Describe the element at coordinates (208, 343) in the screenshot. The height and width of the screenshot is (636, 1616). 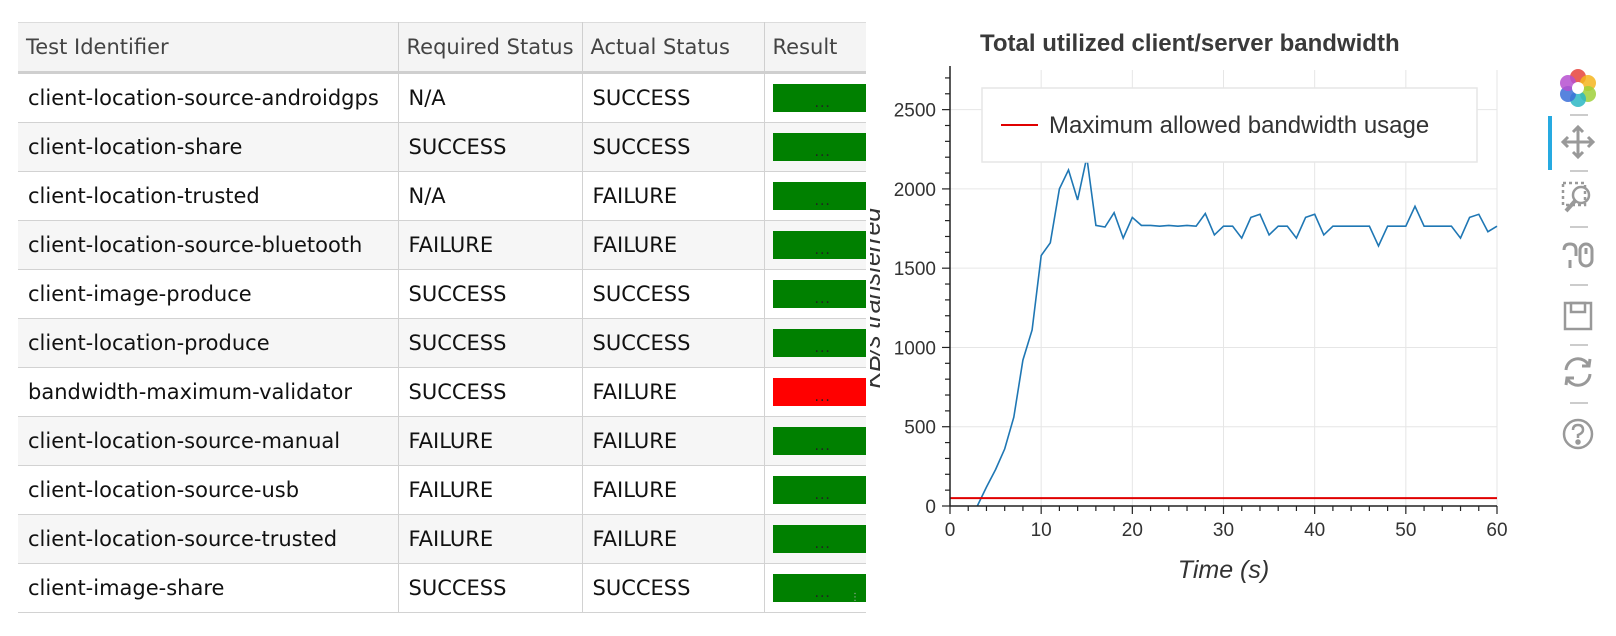
I see `test-identifier-cell: client-location-produce` at that location.